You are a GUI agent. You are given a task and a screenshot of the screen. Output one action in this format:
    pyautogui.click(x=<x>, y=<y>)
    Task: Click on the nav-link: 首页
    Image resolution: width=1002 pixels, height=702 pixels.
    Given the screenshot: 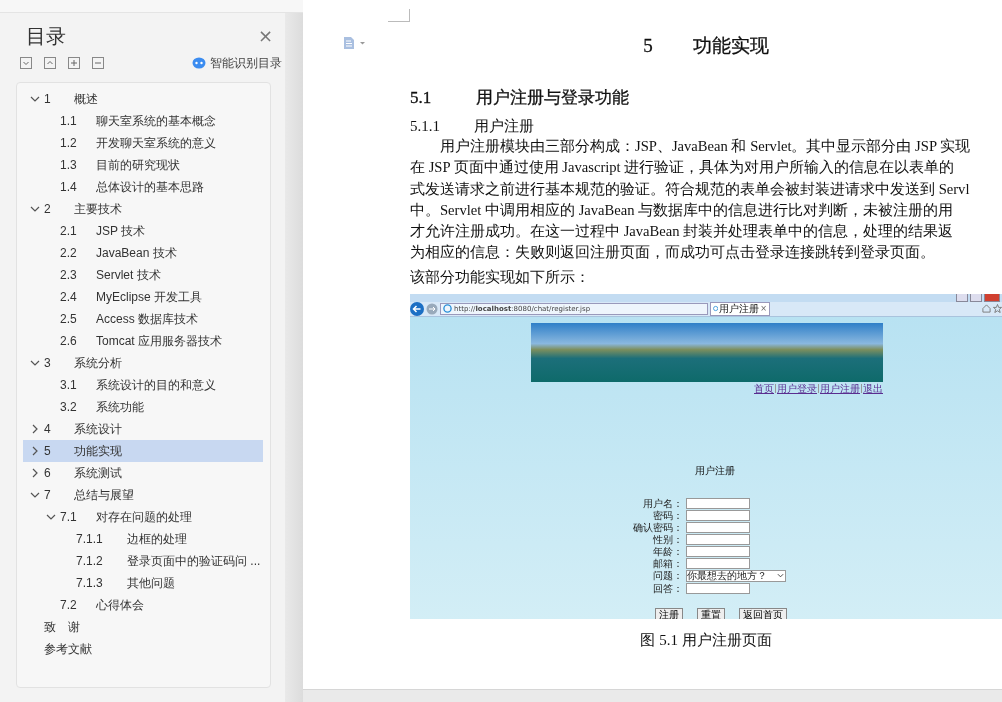 What is the action you would take?
    pyautogui.click(x=764, y=388)
    